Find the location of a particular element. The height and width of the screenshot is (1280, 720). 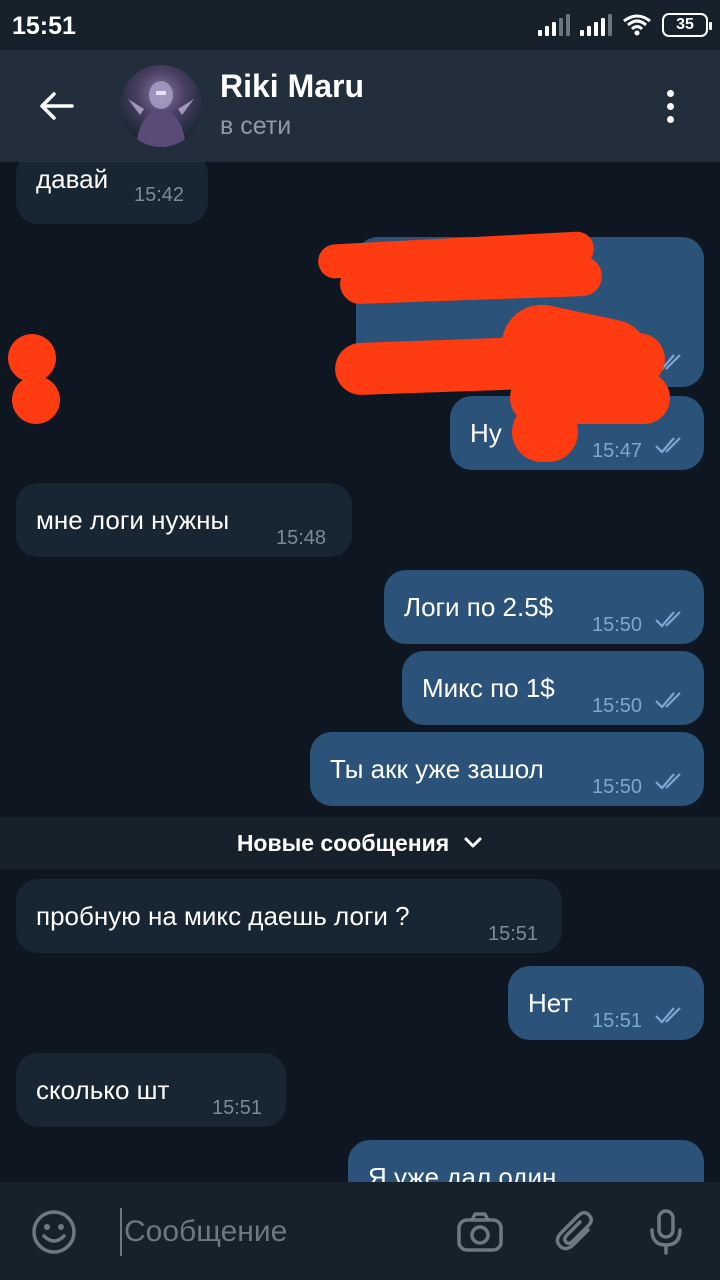

message-text: Ты акк уже зашол is located at coordinates (437, 769).